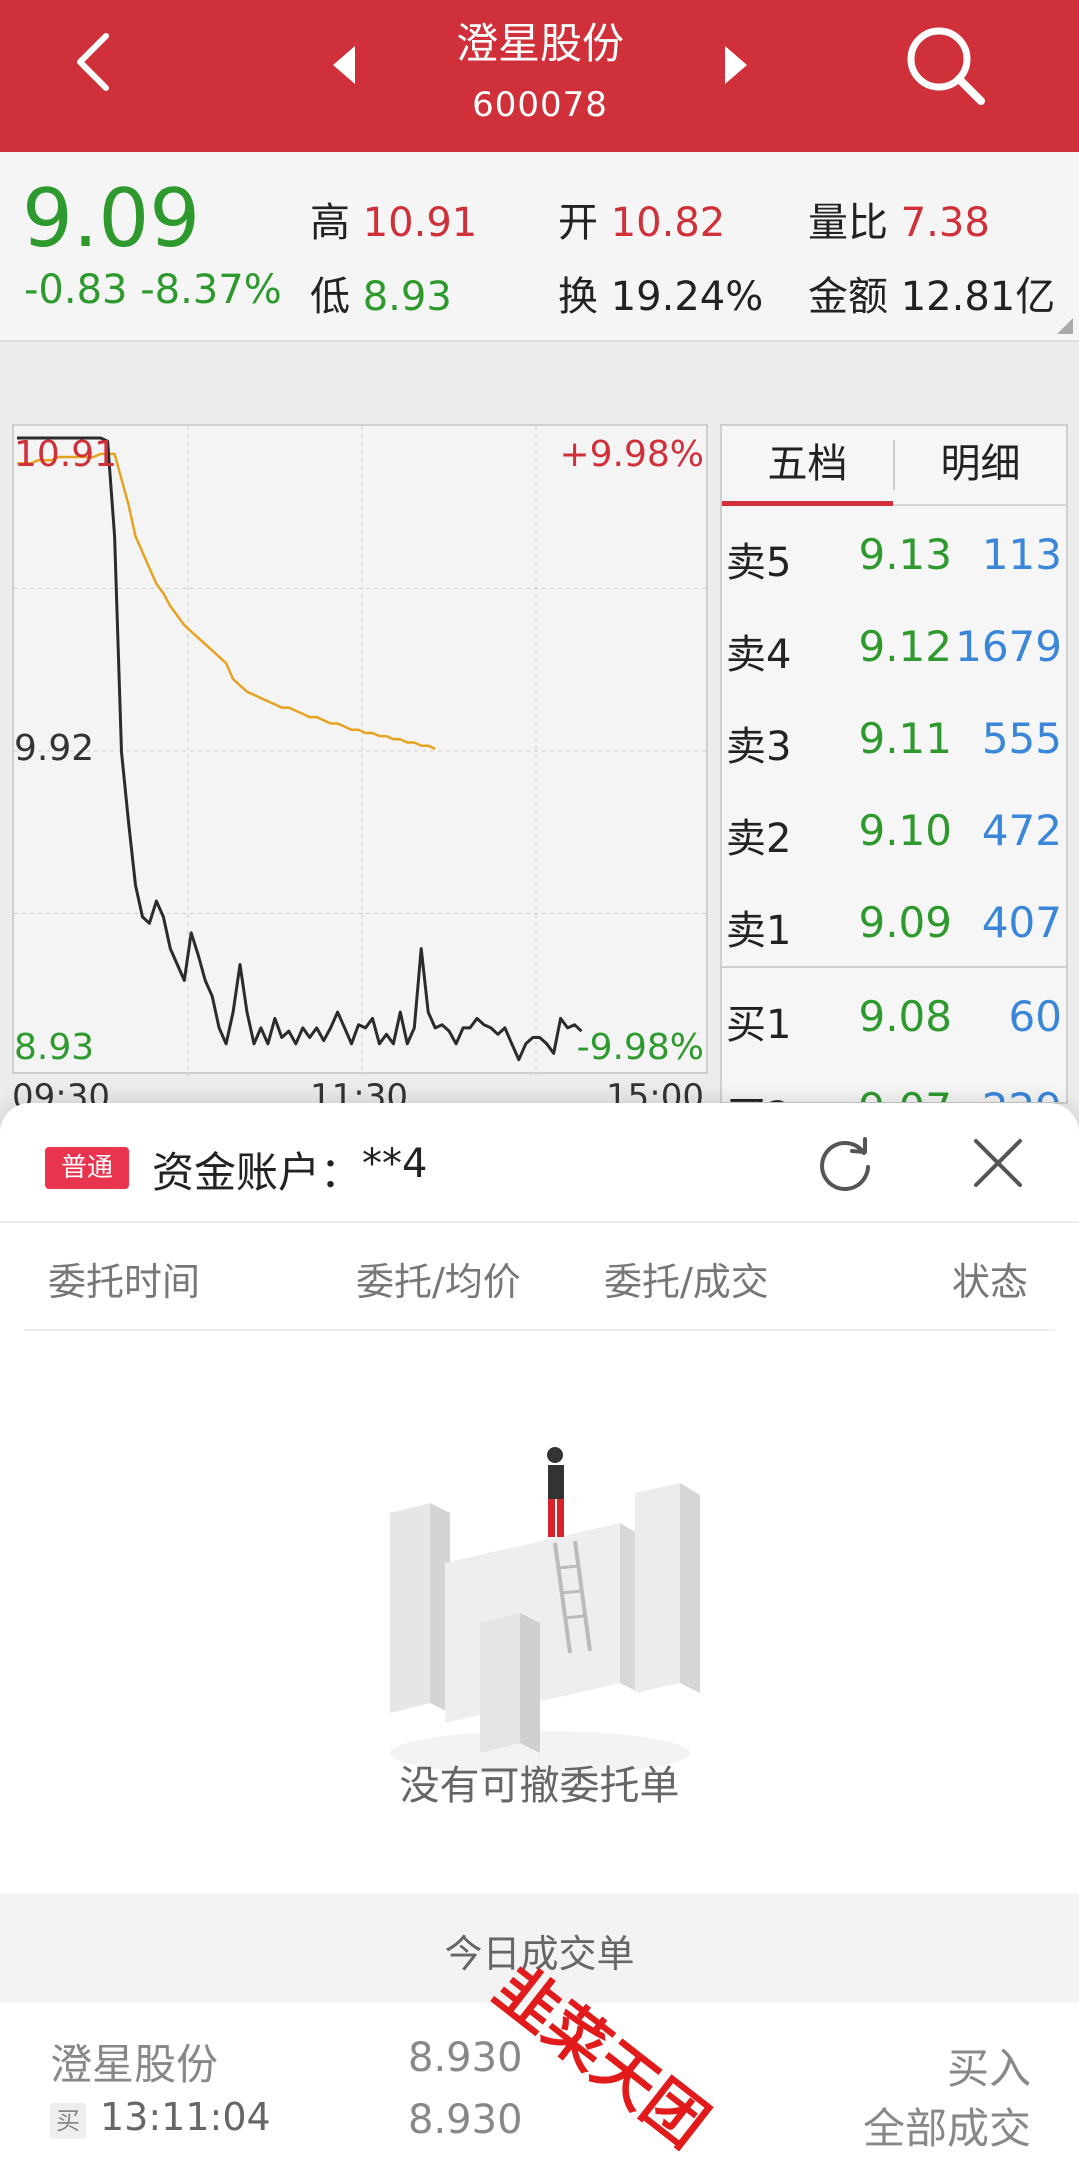 This screenshot has height=2170, width=1079. I want to click on turnover-stat: 换 19.24%, so click(660, 293).